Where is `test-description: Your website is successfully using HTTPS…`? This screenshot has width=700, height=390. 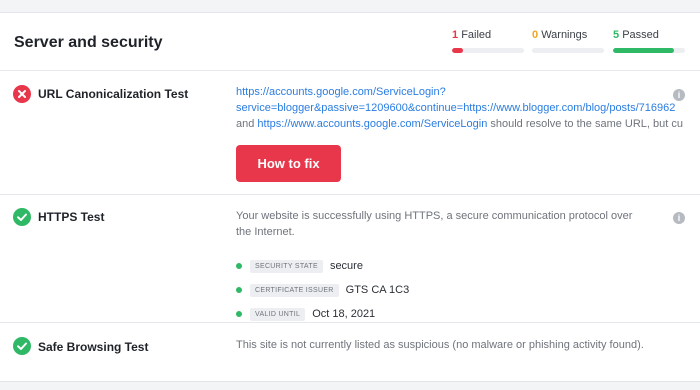
test-description: Your website is successfully using HTTPS… is located at coordinates (434, 224).